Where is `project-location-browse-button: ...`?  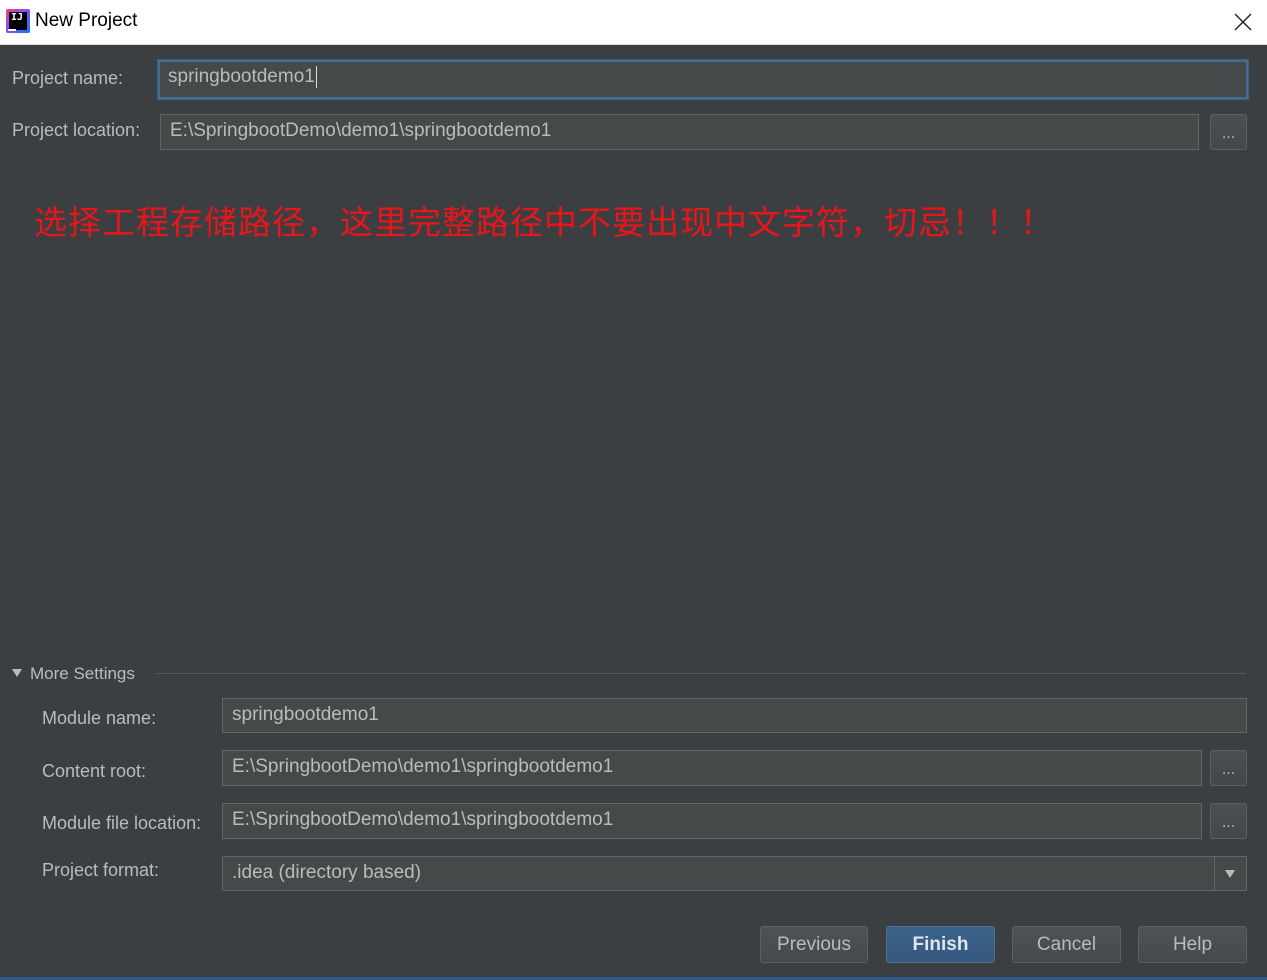
project-location-browse-button: ... is located at coordinates (1228, 132).